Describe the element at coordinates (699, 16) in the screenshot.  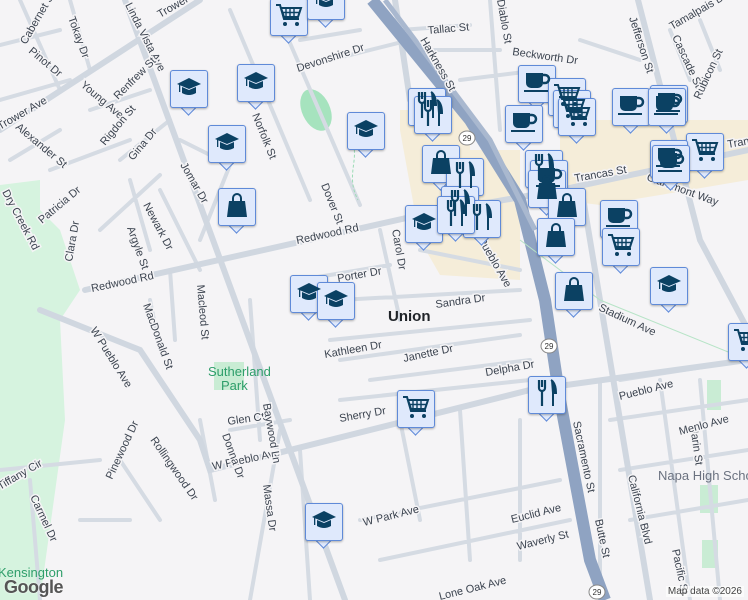
I see `street-label: Tamalpais Dr` at that location.